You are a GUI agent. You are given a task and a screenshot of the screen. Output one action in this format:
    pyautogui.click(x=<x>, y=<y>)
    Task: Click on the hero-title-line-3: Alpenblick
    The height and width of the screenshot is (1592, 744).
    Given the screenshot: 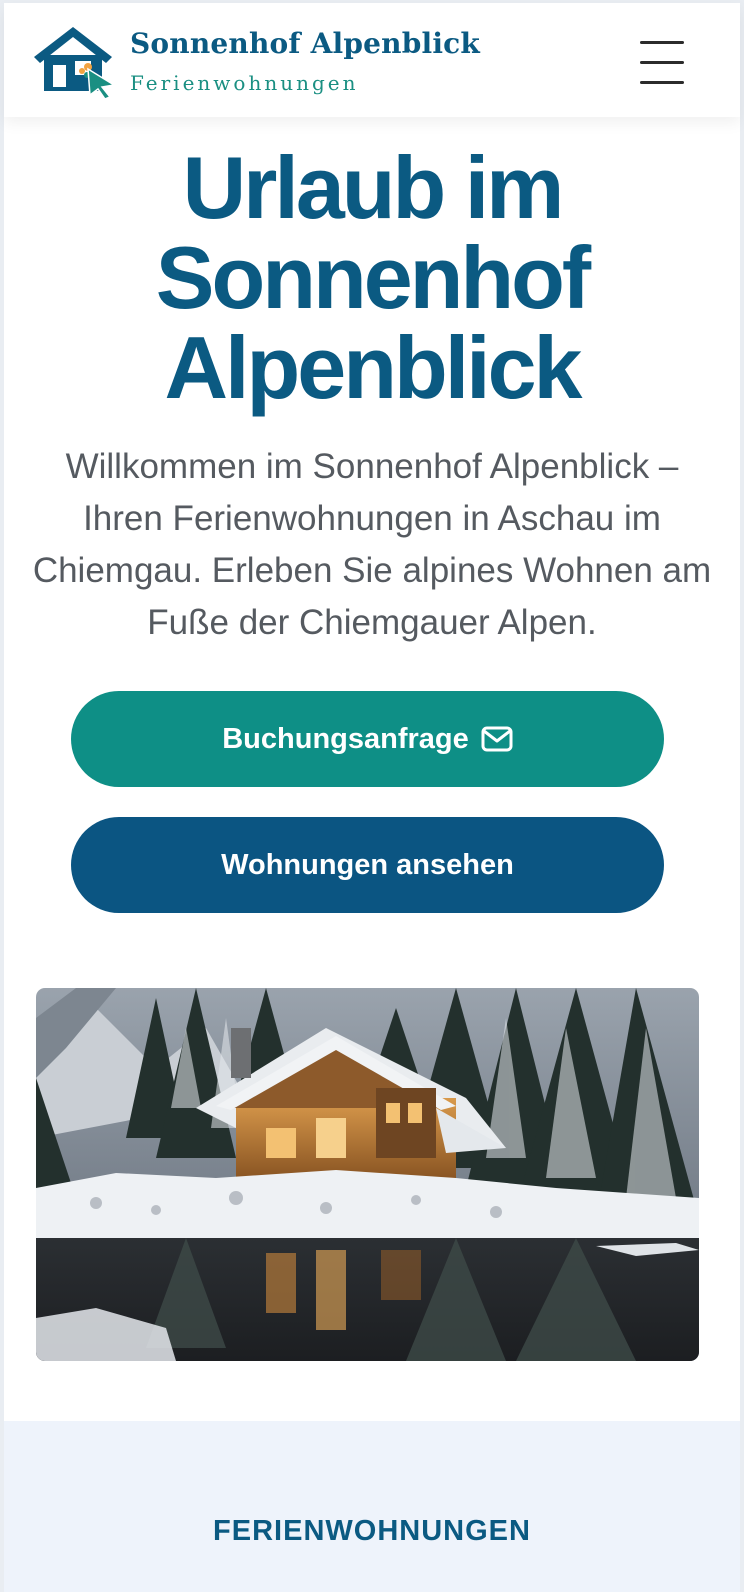 What is the action you would take?
    pyautogui.click(x=373, y=367)
    